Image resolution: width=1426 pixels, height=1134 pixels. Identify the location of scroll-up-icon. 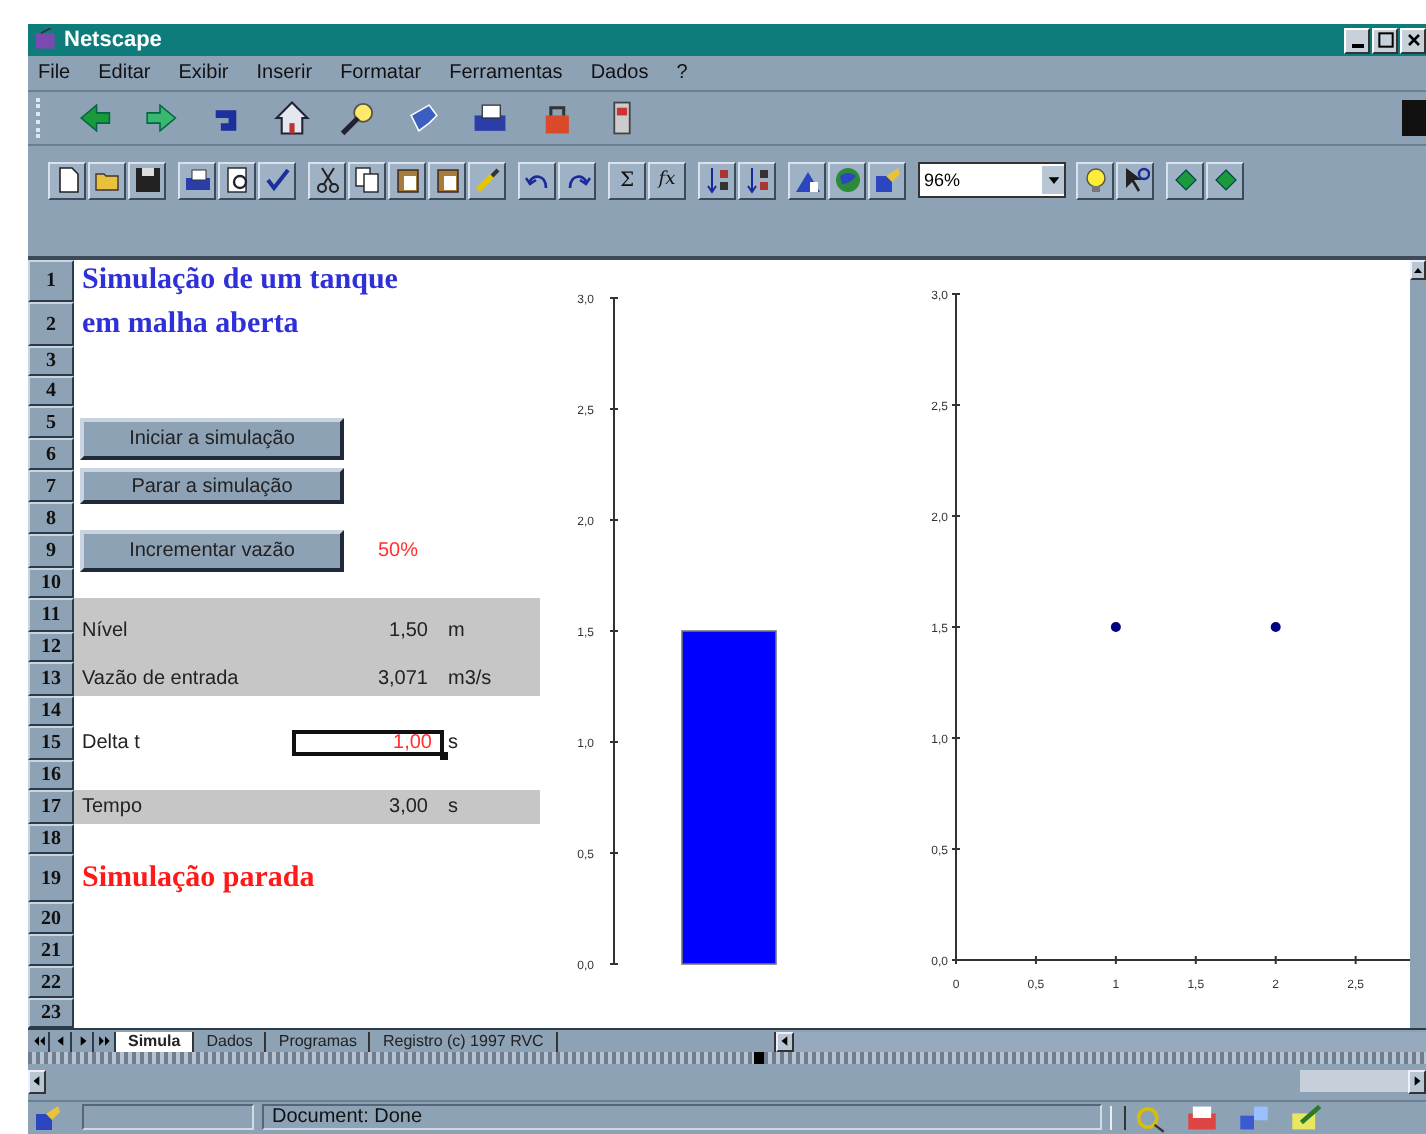
(1418, 270).